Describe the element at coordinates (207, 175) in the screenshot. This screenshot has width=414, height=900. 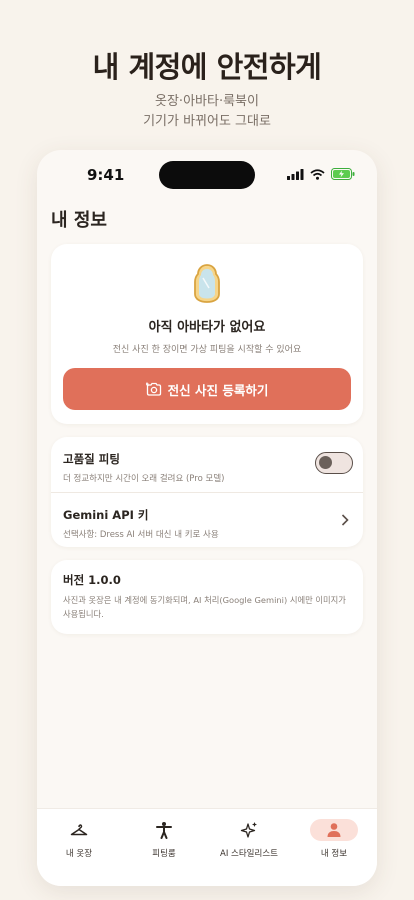
I see `dynamic-island` at that location.